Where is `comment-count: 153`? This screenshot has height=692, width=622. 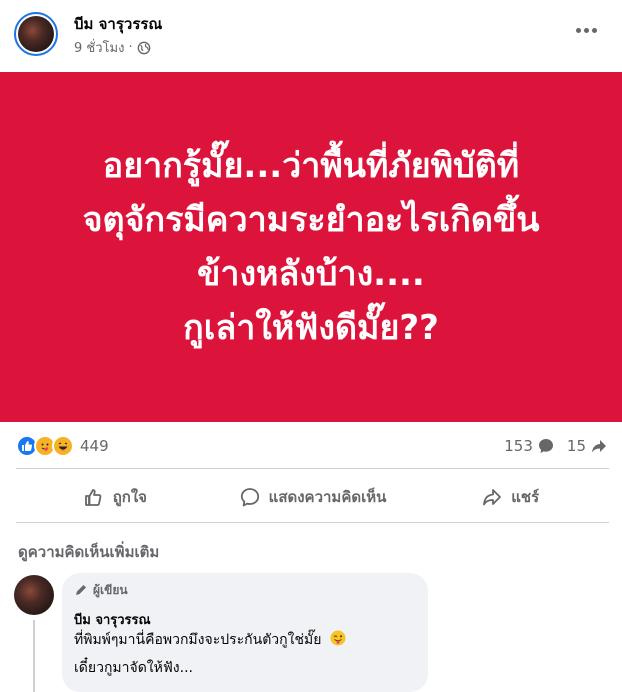
comment-count: 153 is located at coordinates (529, 446).